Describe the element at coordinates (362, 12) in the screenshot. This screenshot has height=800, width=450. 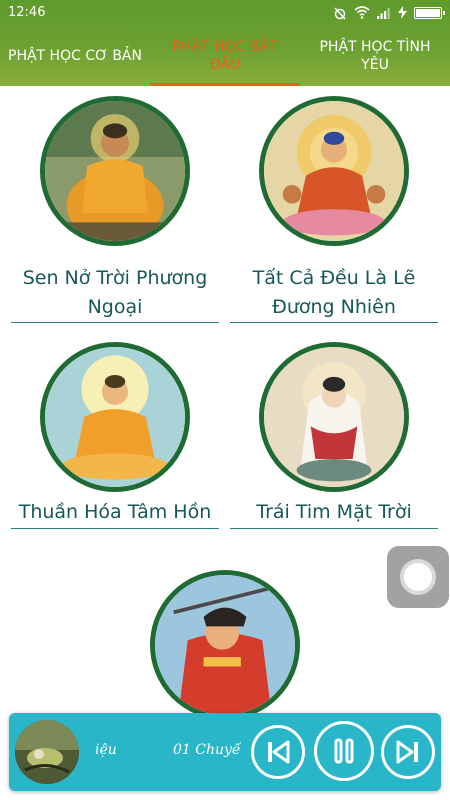
I see `wifi-icon` at that location.